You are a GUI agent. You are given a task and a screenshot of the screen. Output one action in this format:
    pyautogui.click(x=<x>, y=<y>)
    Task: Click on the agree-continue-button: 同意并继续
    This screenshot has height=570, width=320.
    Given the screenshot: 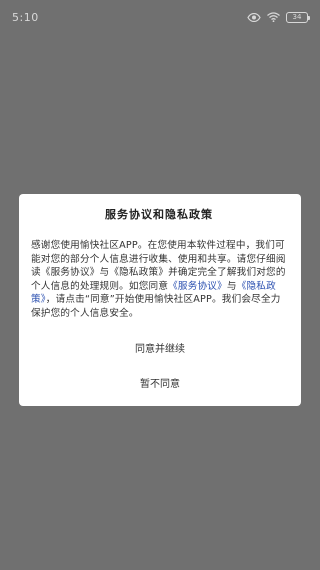 What is the action you would take?
    pyautogui.click(x=160, y=347)
    